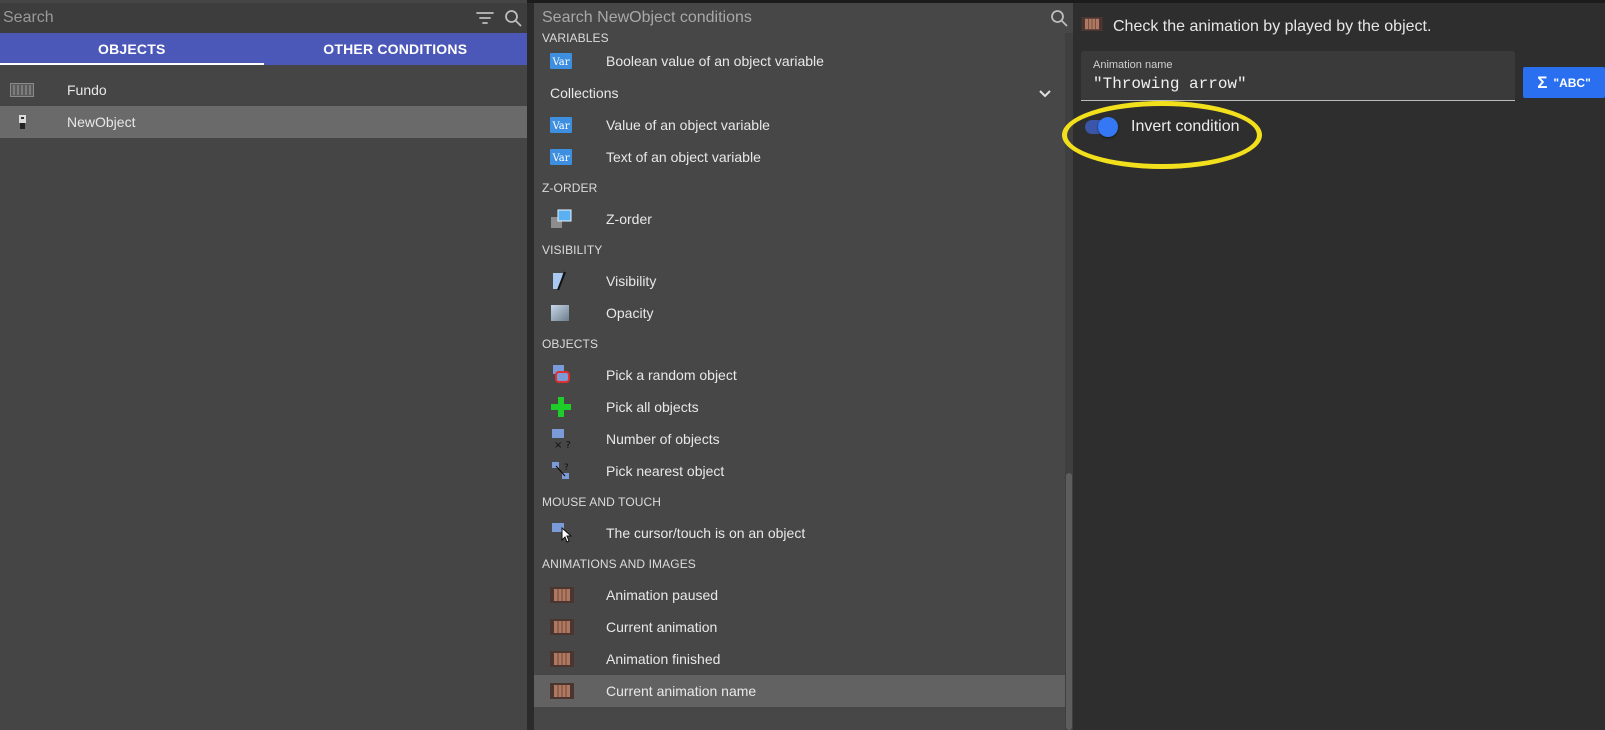 The height and width of the screenshot is (730, 1605). What do you see at coordinates (665, 471) in the screenshot?
I see `condition-label: Pick nearest object` at bounding box center [665, 471].